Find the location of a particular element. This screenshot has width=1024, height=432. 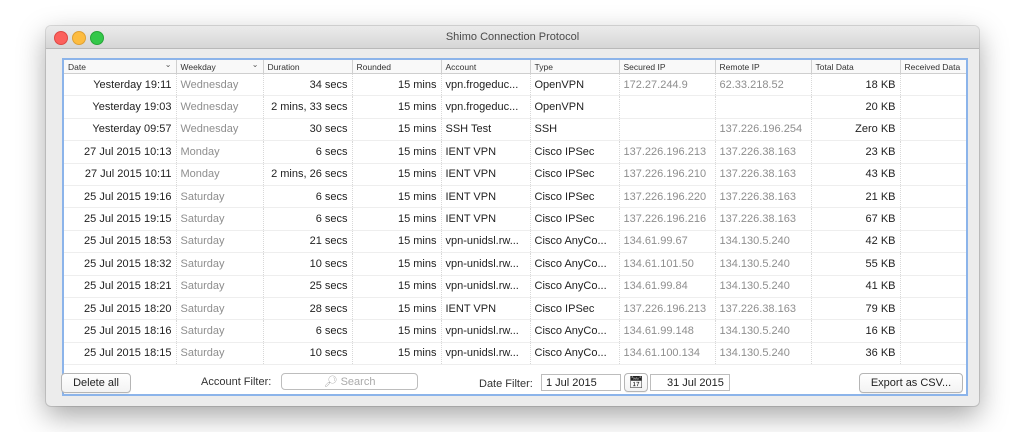

date-from-field: 1 Jul 2015 is located at coordinates (581, 382).